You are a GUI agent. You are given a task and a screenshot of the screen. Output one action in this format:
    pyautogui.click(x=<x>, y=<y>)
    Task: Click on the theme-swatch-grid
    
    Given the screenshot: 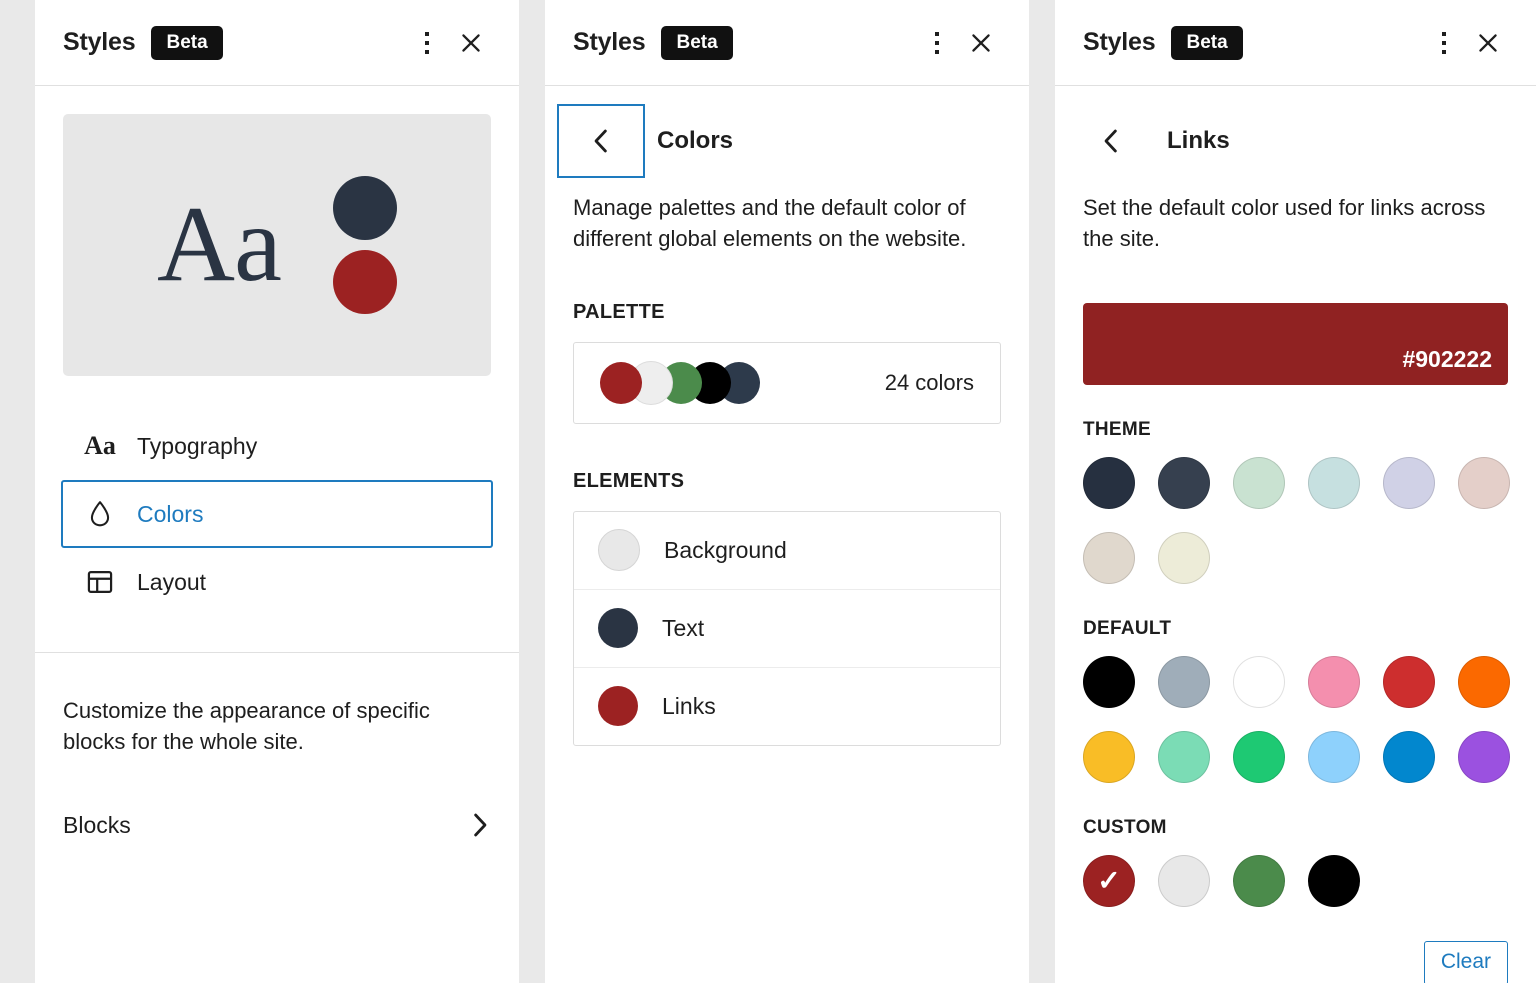 What is the action you would take?
    pyautogui.click(x=1295, y=520)
    